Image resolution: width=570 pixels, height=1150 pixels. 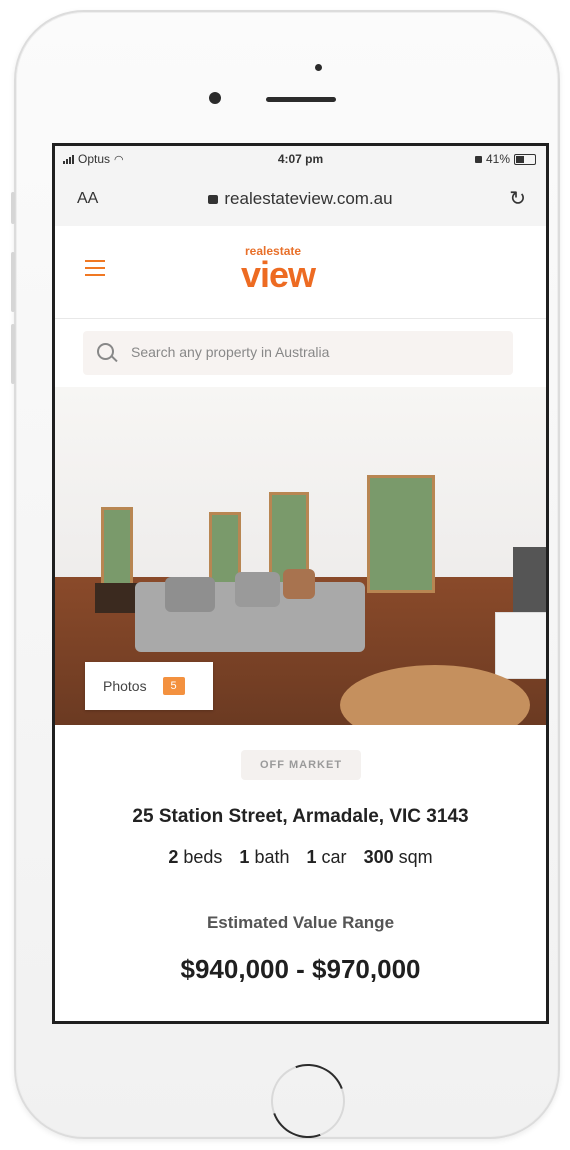 I want to click on photos-button: Photos 5, so click(x=149, y=686).